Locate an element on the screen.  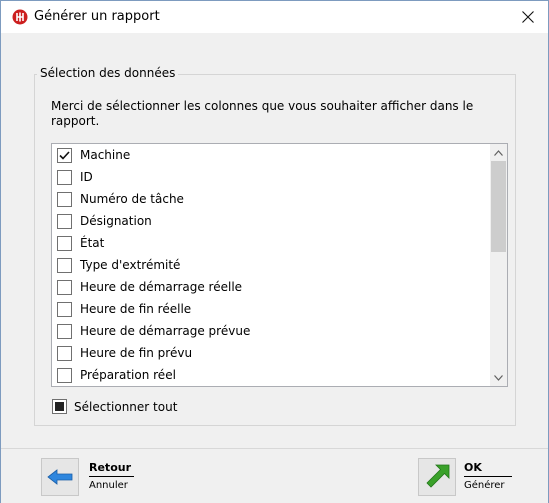
back-button is located at coordinates (60, 477).